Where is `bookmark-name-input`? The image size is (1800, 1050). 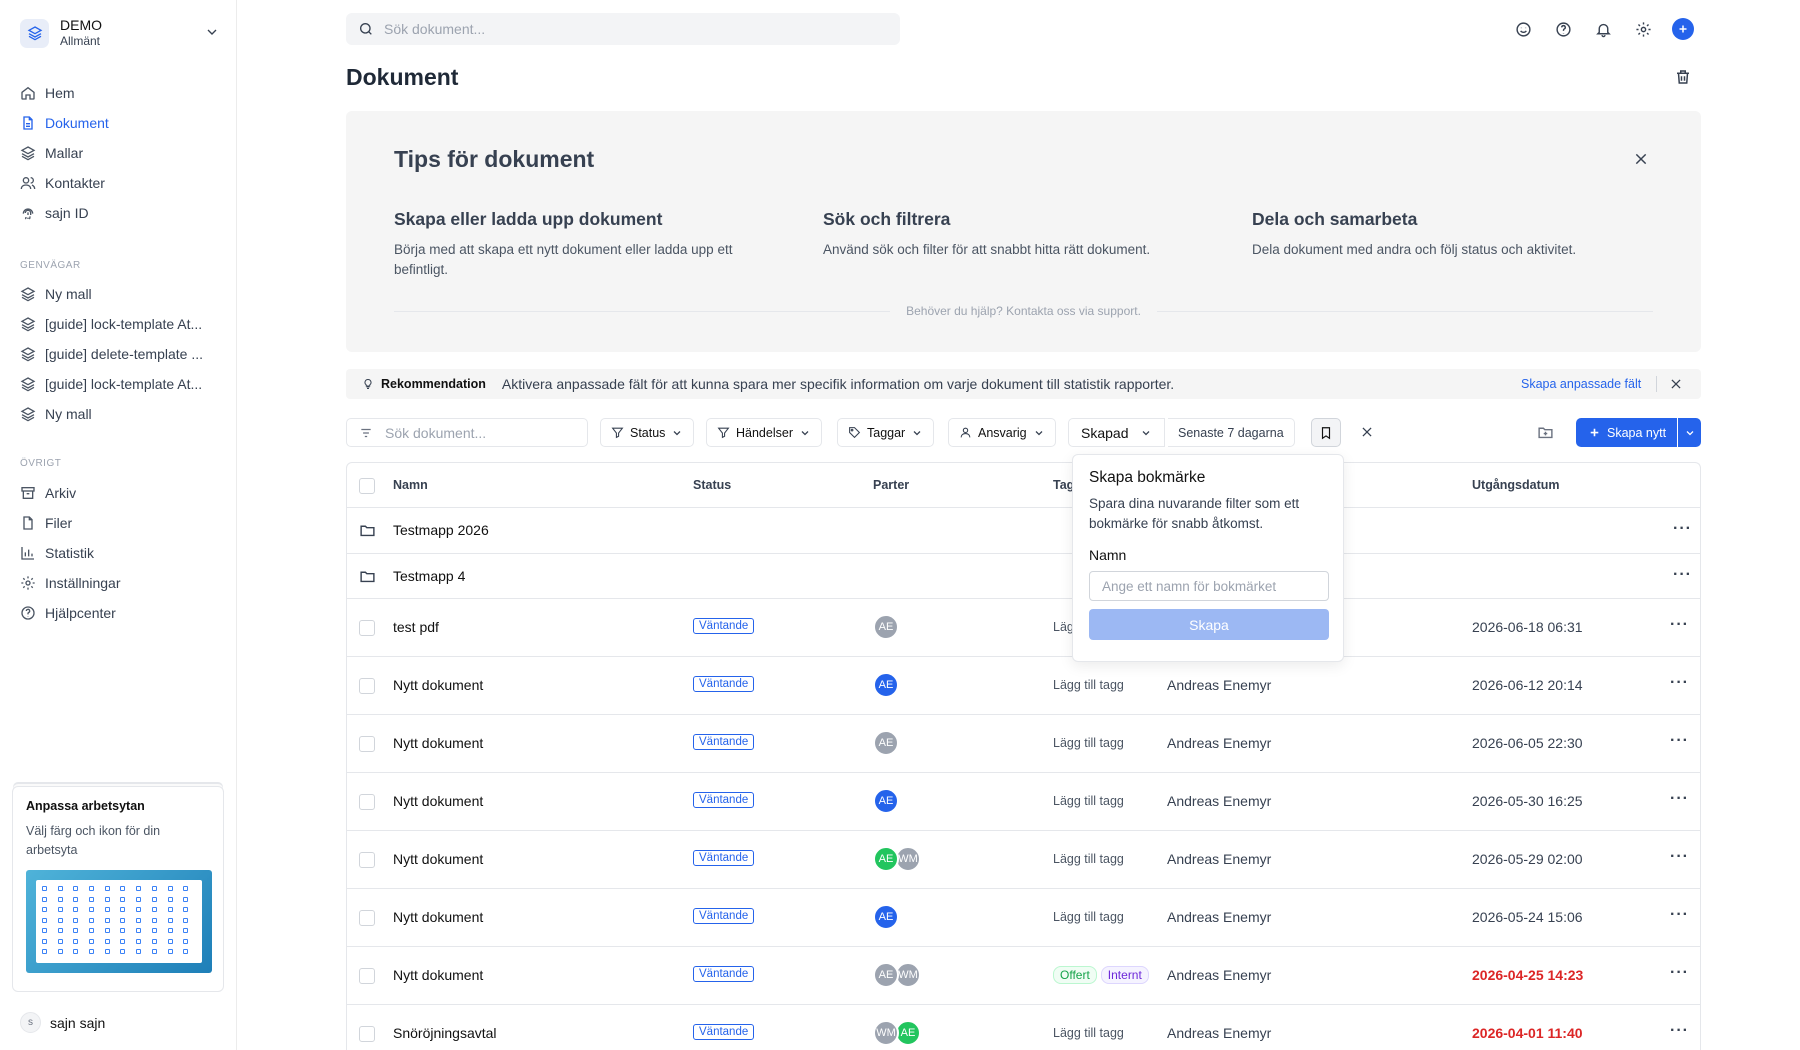 bookmark-name-input is located at coordinates (1209, 586).